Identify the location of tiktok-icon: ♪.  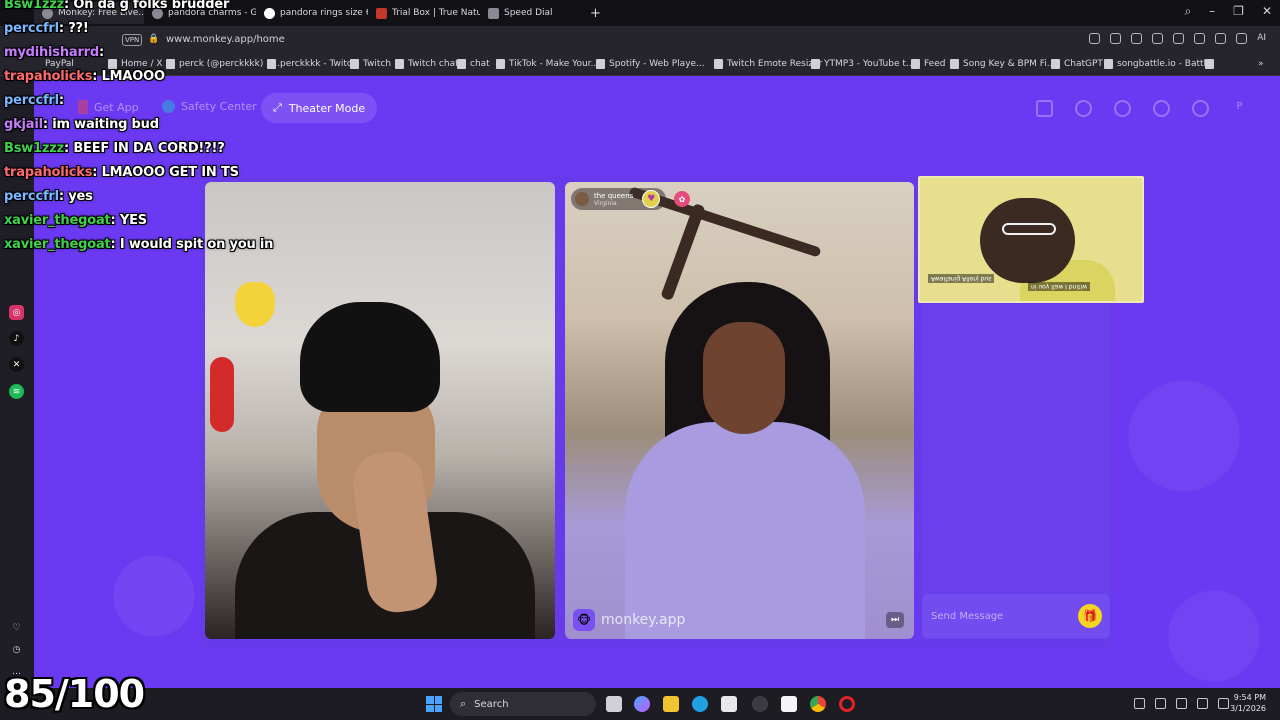
(16, 338).